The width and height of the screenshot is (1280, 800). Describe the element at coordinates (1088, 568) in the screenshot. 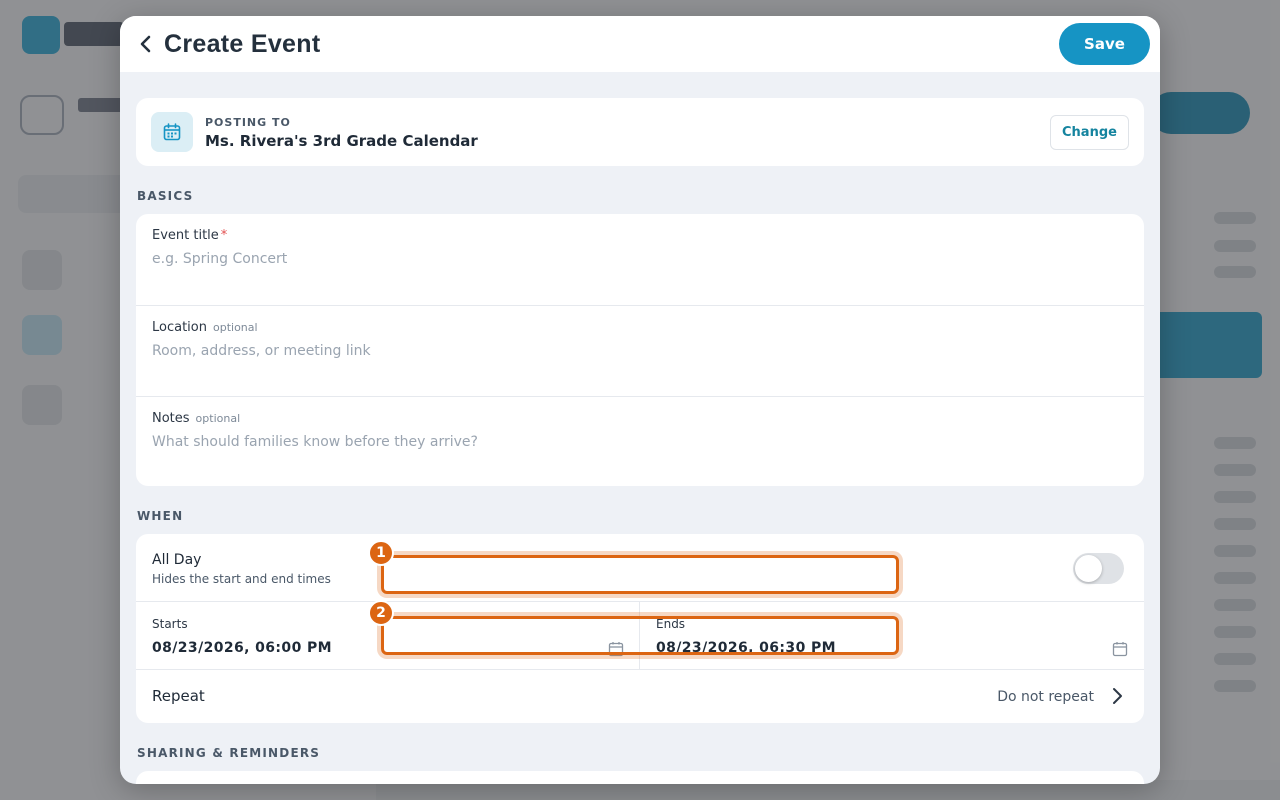

I see `toggle-knob` at that location.